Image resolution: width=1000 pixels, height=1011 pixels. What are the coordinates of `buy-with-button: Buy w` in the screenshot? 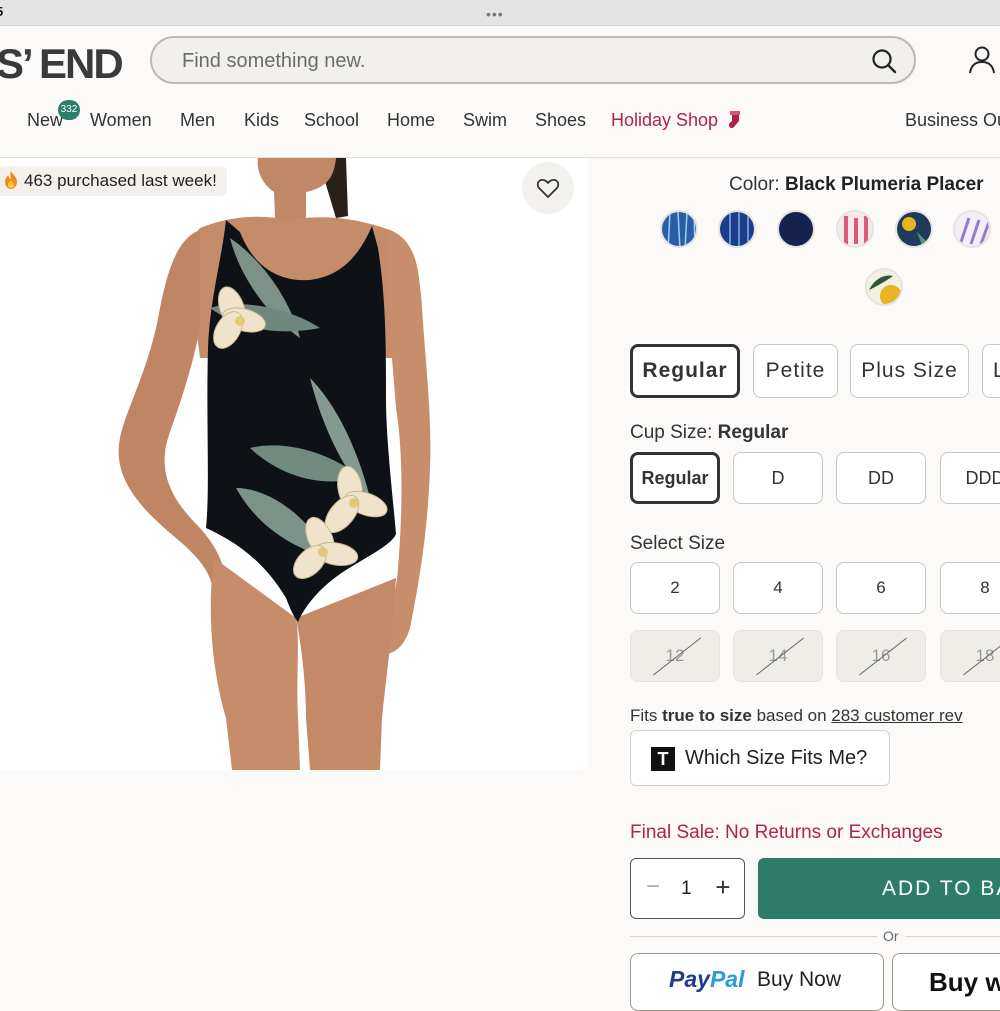 It's located at (946, 982).